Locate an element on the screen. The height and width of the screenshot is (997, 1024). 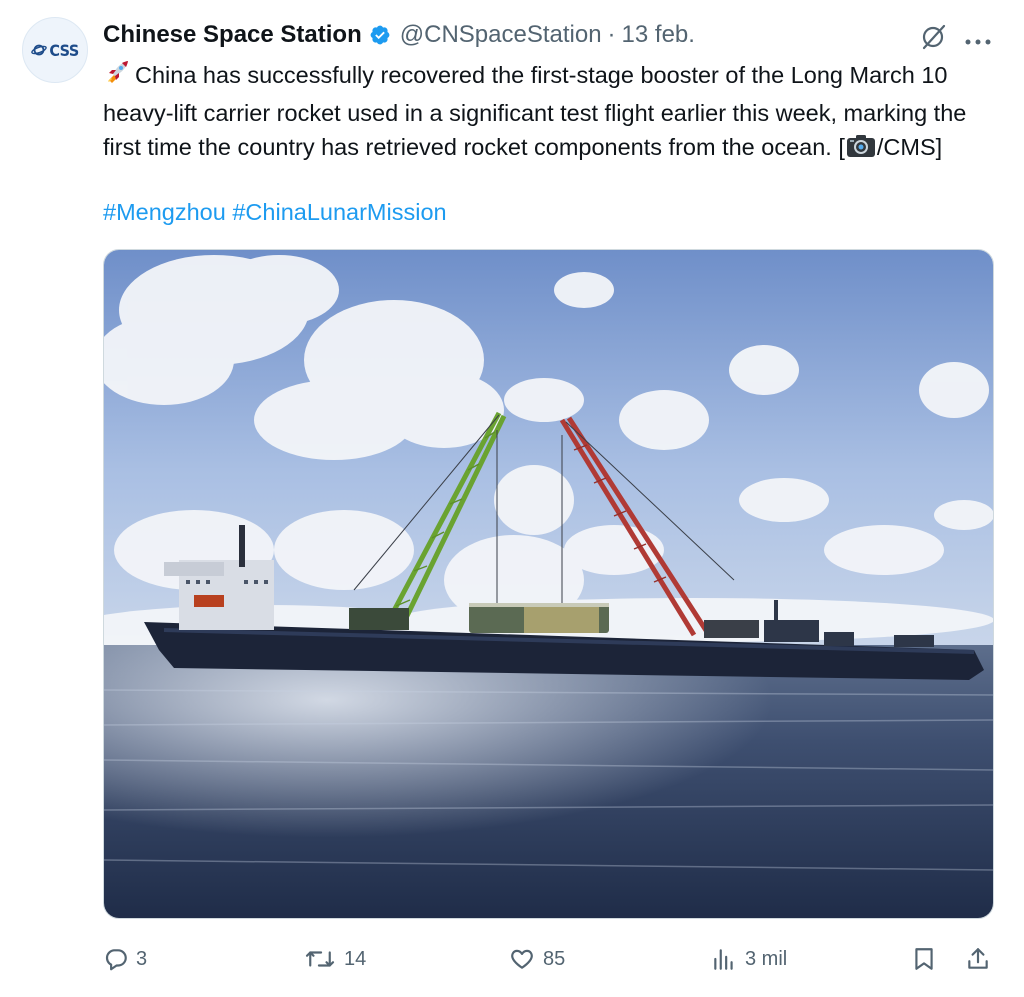
reply-count: 3 is located at coordinates (142, 958).